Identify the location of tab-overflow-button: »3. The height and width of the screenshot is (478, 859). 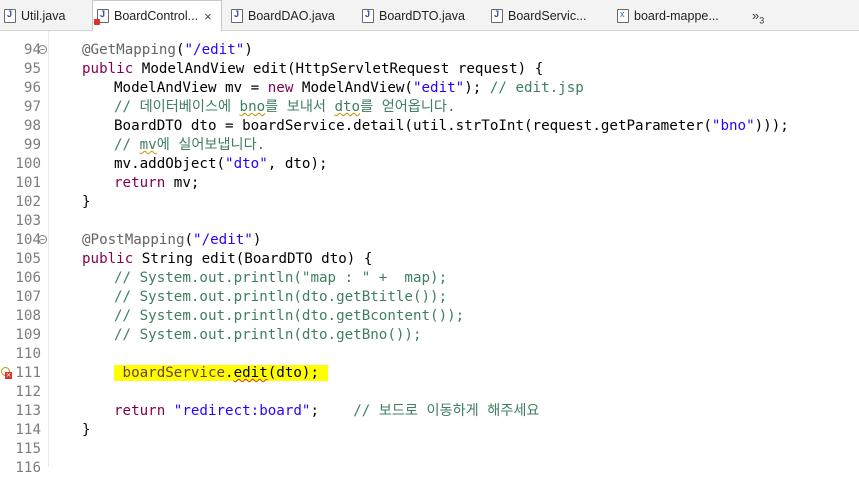
(758, 17).